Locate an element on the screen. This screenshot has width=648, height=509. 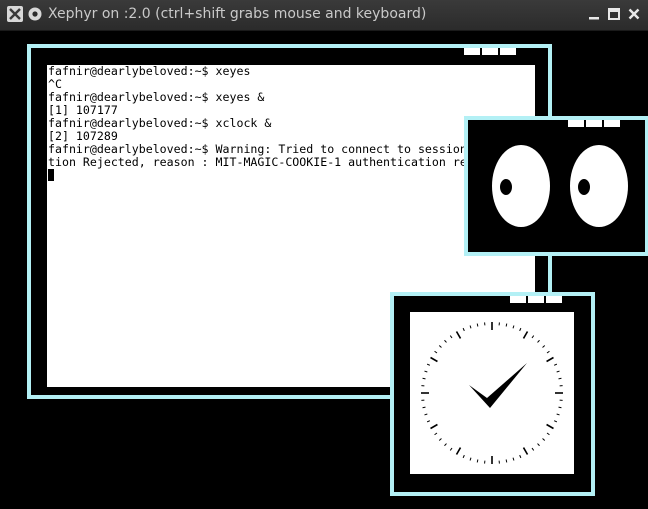
right-pupil is located at coordinates (584, 187).